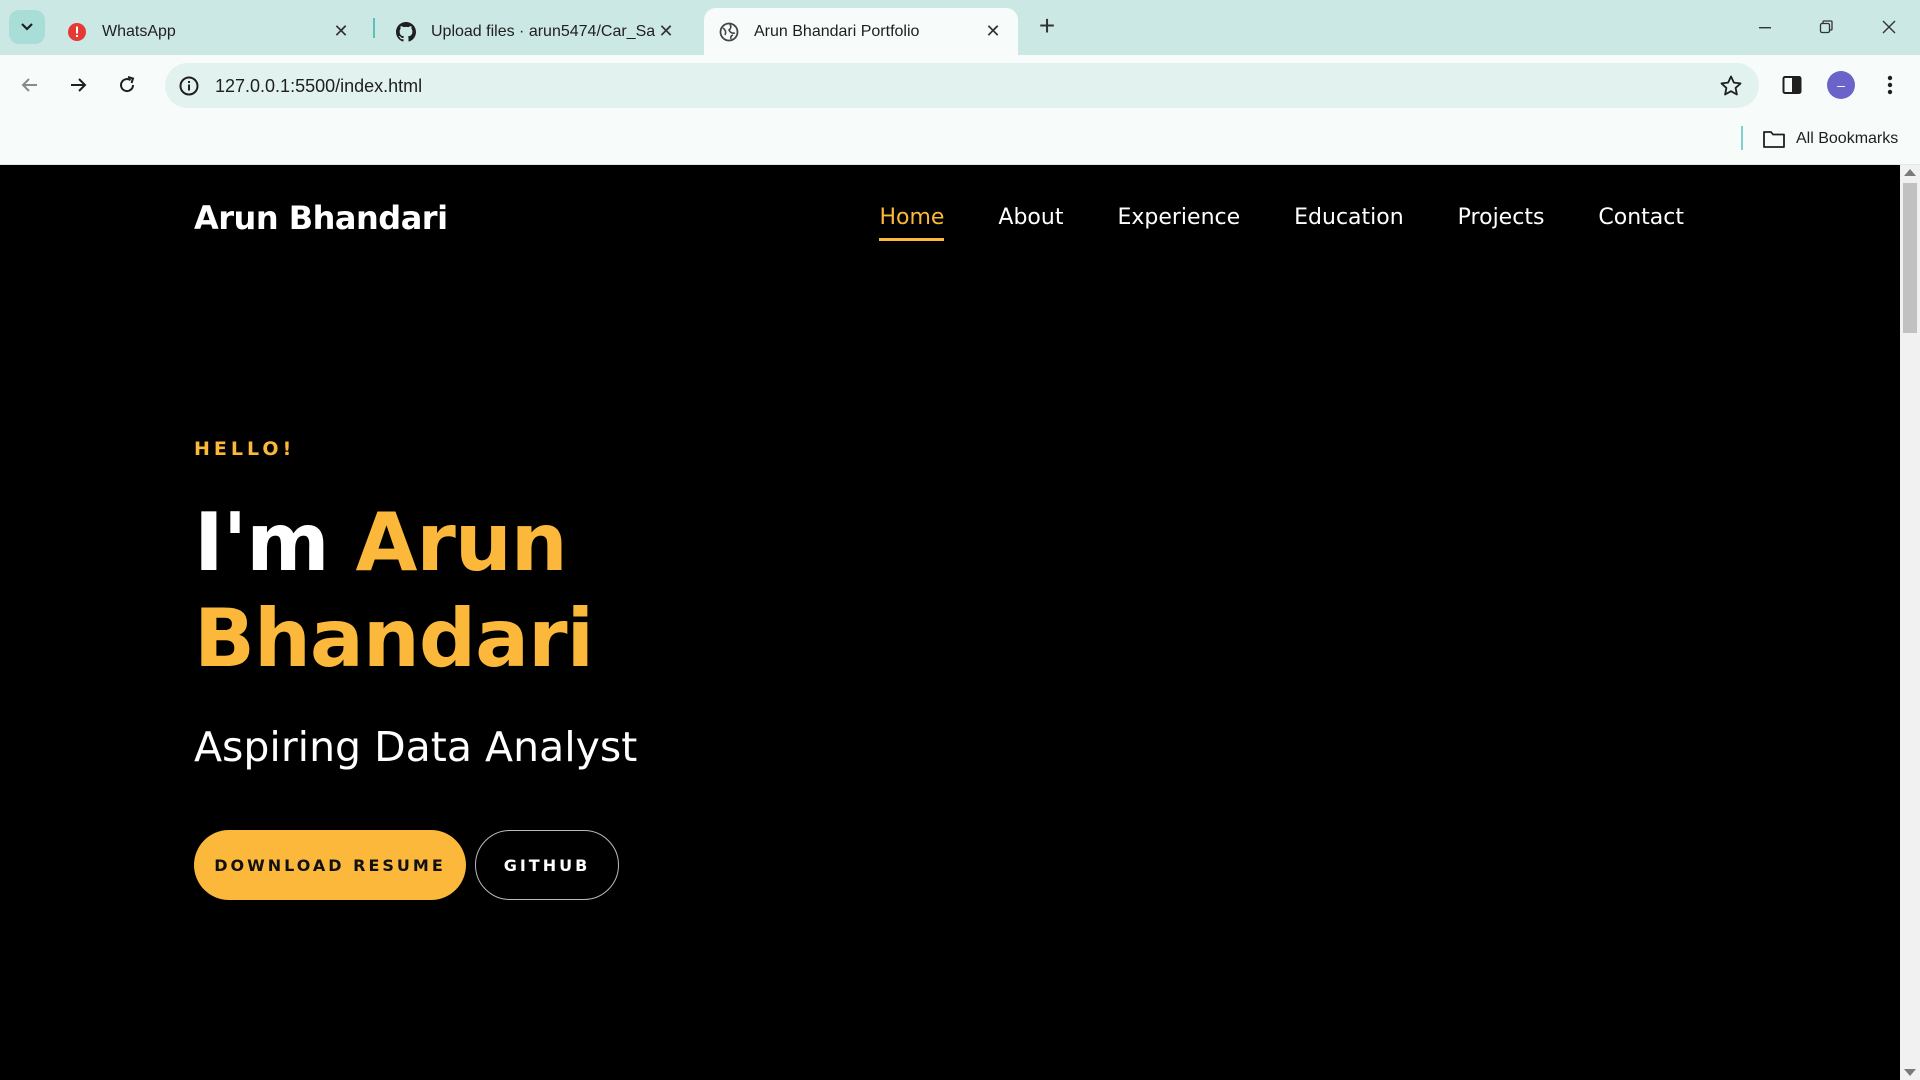 The width and height of the screenshot is (1920, 1080). I want to click on scroll-down-arrow-icon, so click(1910, 1072).